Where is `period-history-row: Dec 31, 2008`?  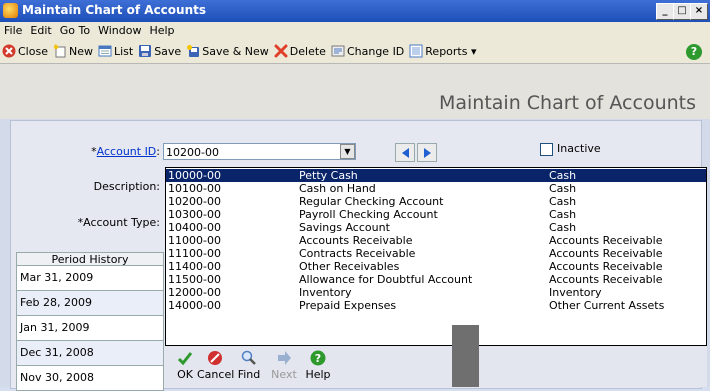
period-history-row: Dec 31, 2008 is located at coordinates (90, 353).